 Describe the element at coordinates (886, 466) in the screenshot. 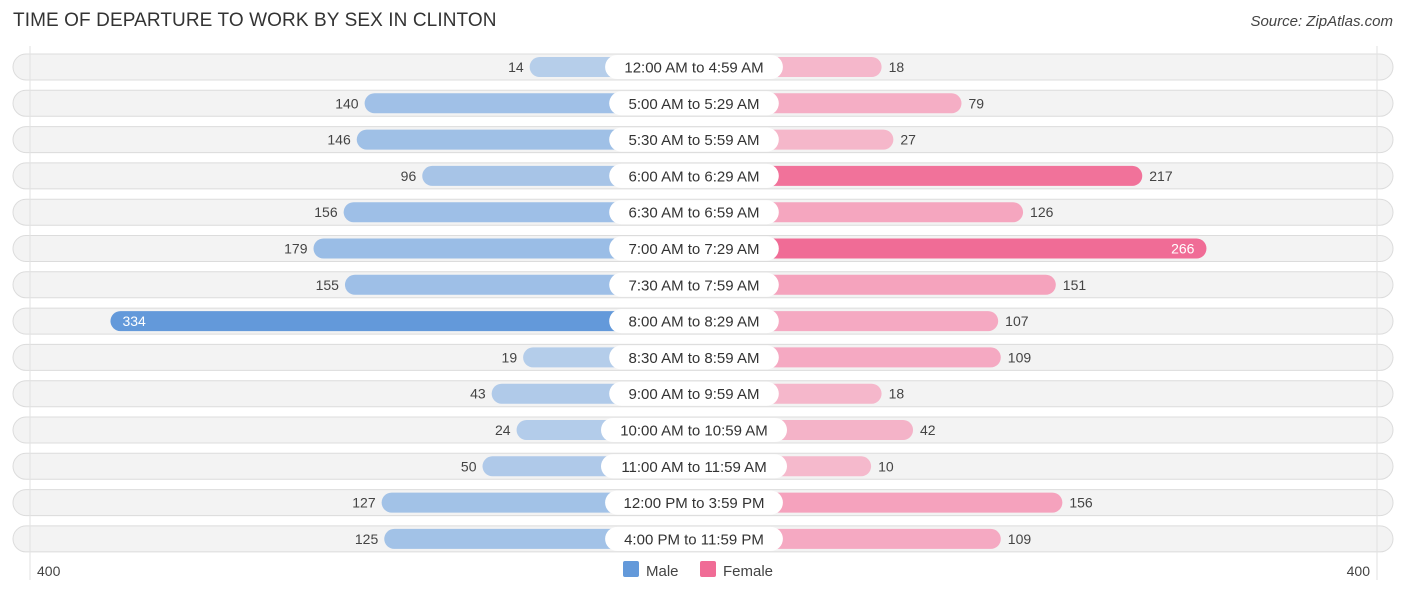

I see `female-value-label: 10` at that location.